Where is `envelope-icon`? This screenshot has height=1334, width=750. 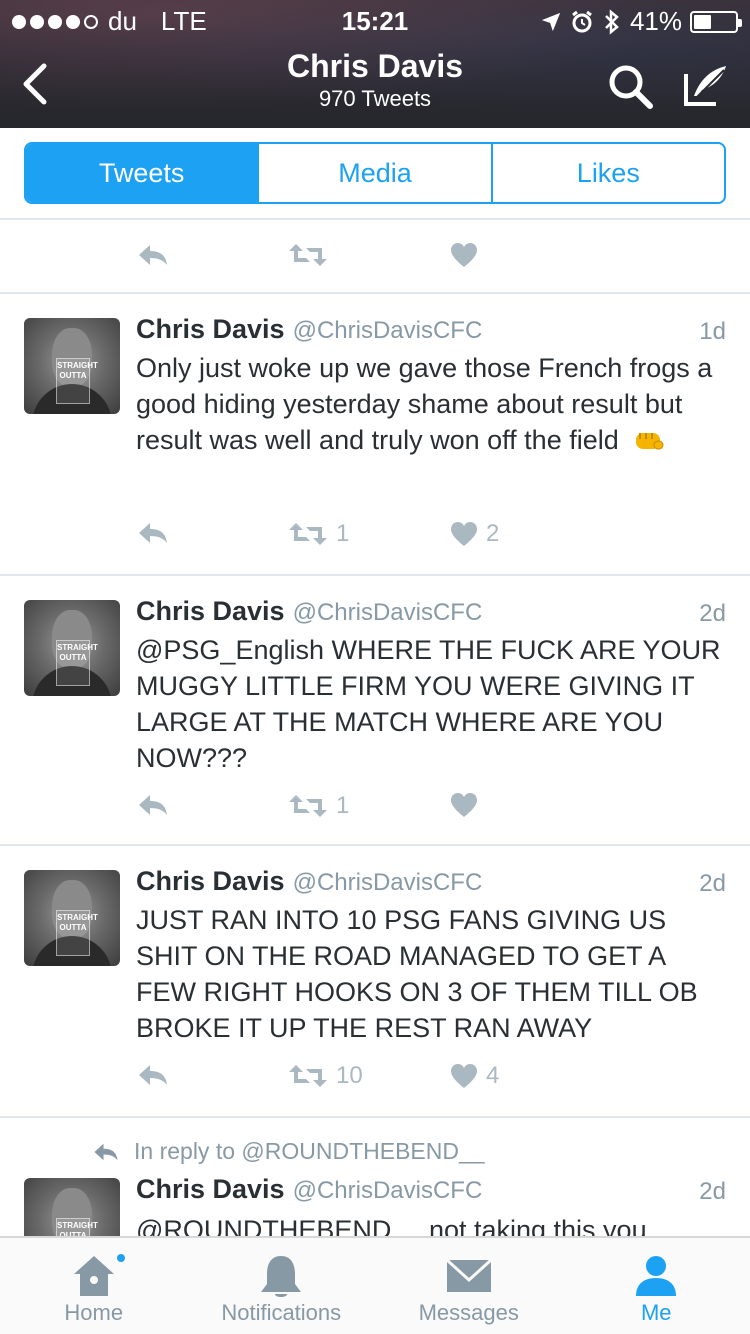
envelope-icon is located at coordinates (468, 1275).